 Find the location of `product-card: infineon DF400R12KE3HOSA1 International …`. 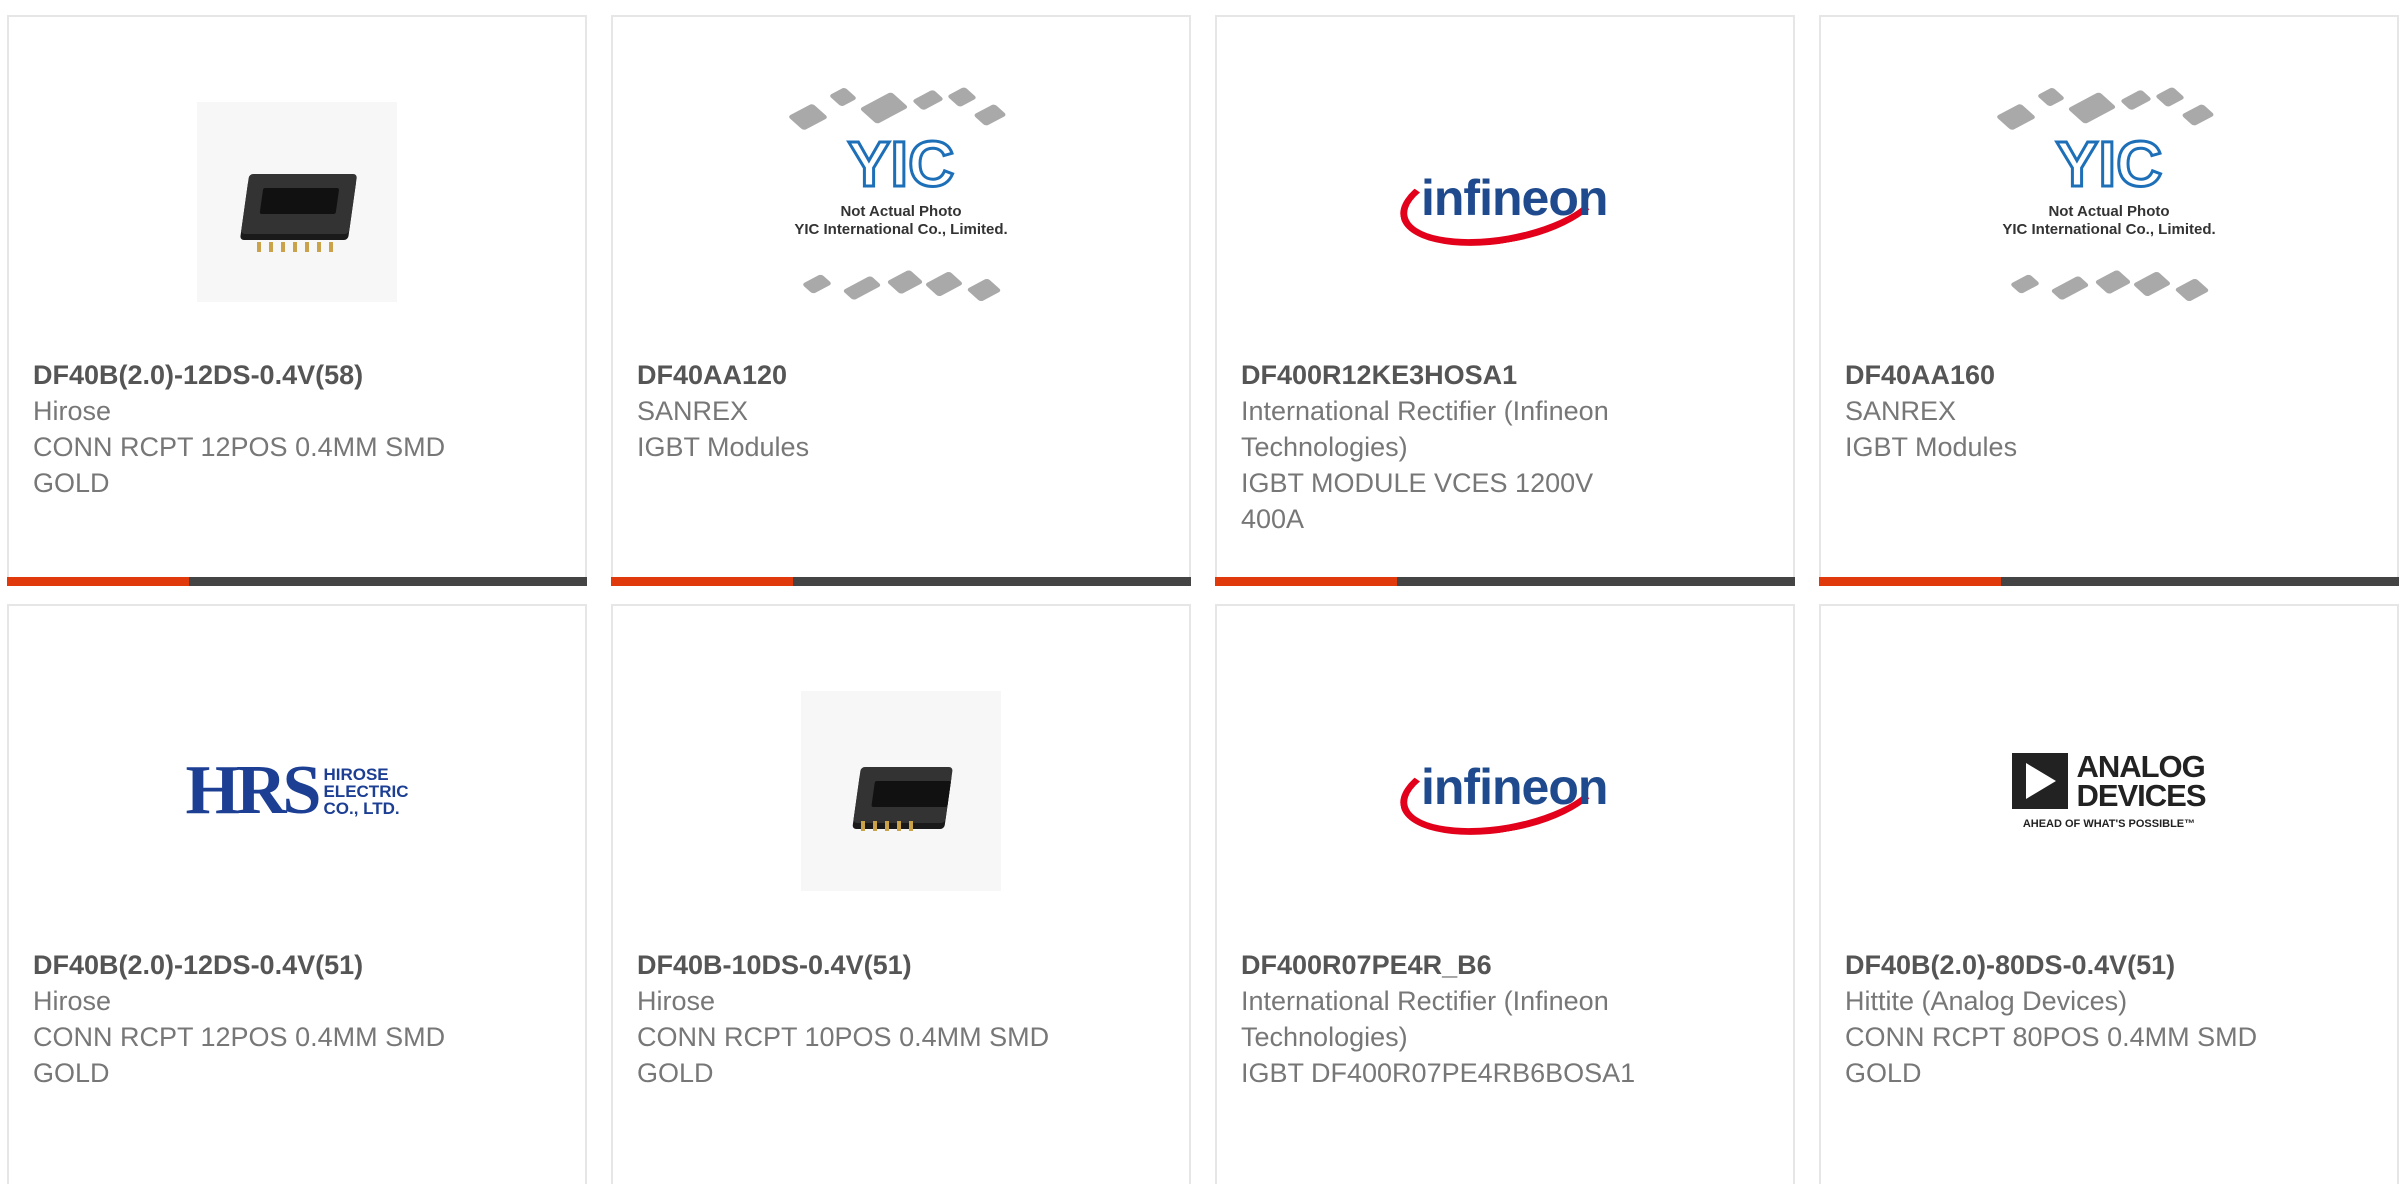

product-card: infineon DF400R12KE3HOSA1 International … is located at coordinates (1505, 300).